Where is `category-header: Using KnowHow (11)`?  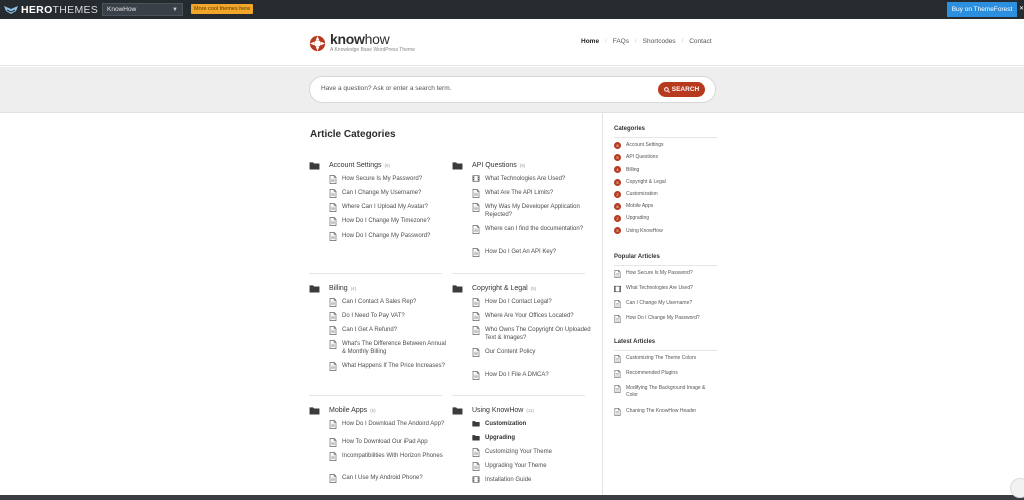
category-header: Using KnowHow (11) is located at coordinates (518, 410).